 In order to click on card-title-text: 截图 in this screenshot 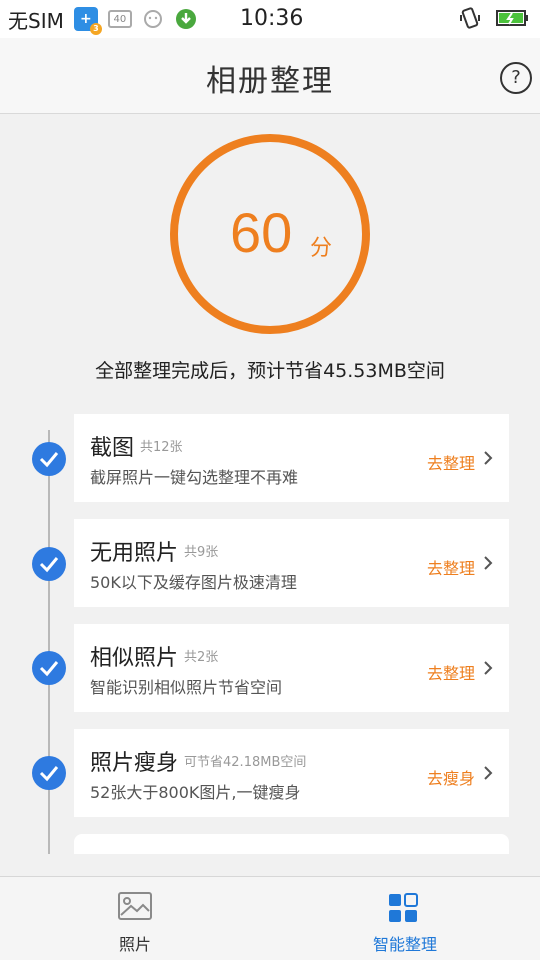, I will do `click(112, 448)`.